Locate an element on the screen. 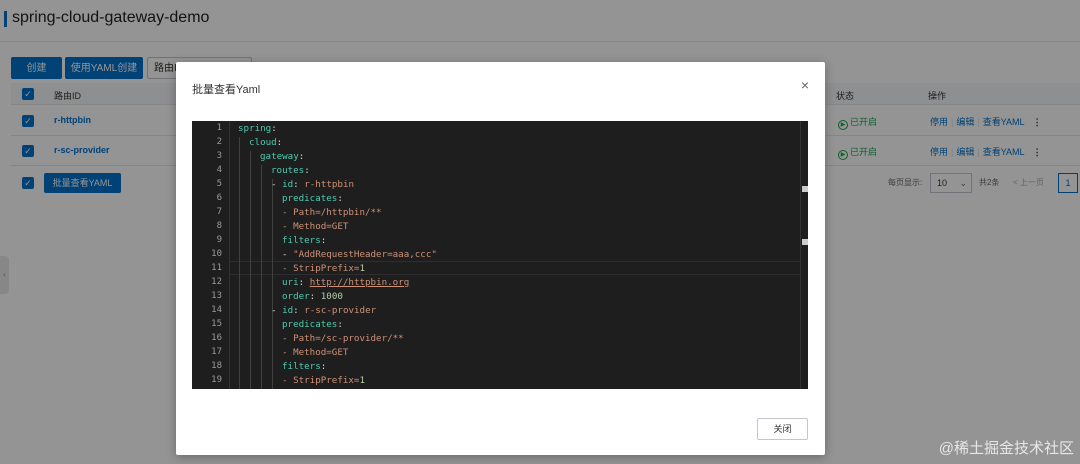 The height and width of the screenshot is (464, 1080). code-line: - "AddRequestHeader=aaa,ccc" is located at coordinates (359, 254).